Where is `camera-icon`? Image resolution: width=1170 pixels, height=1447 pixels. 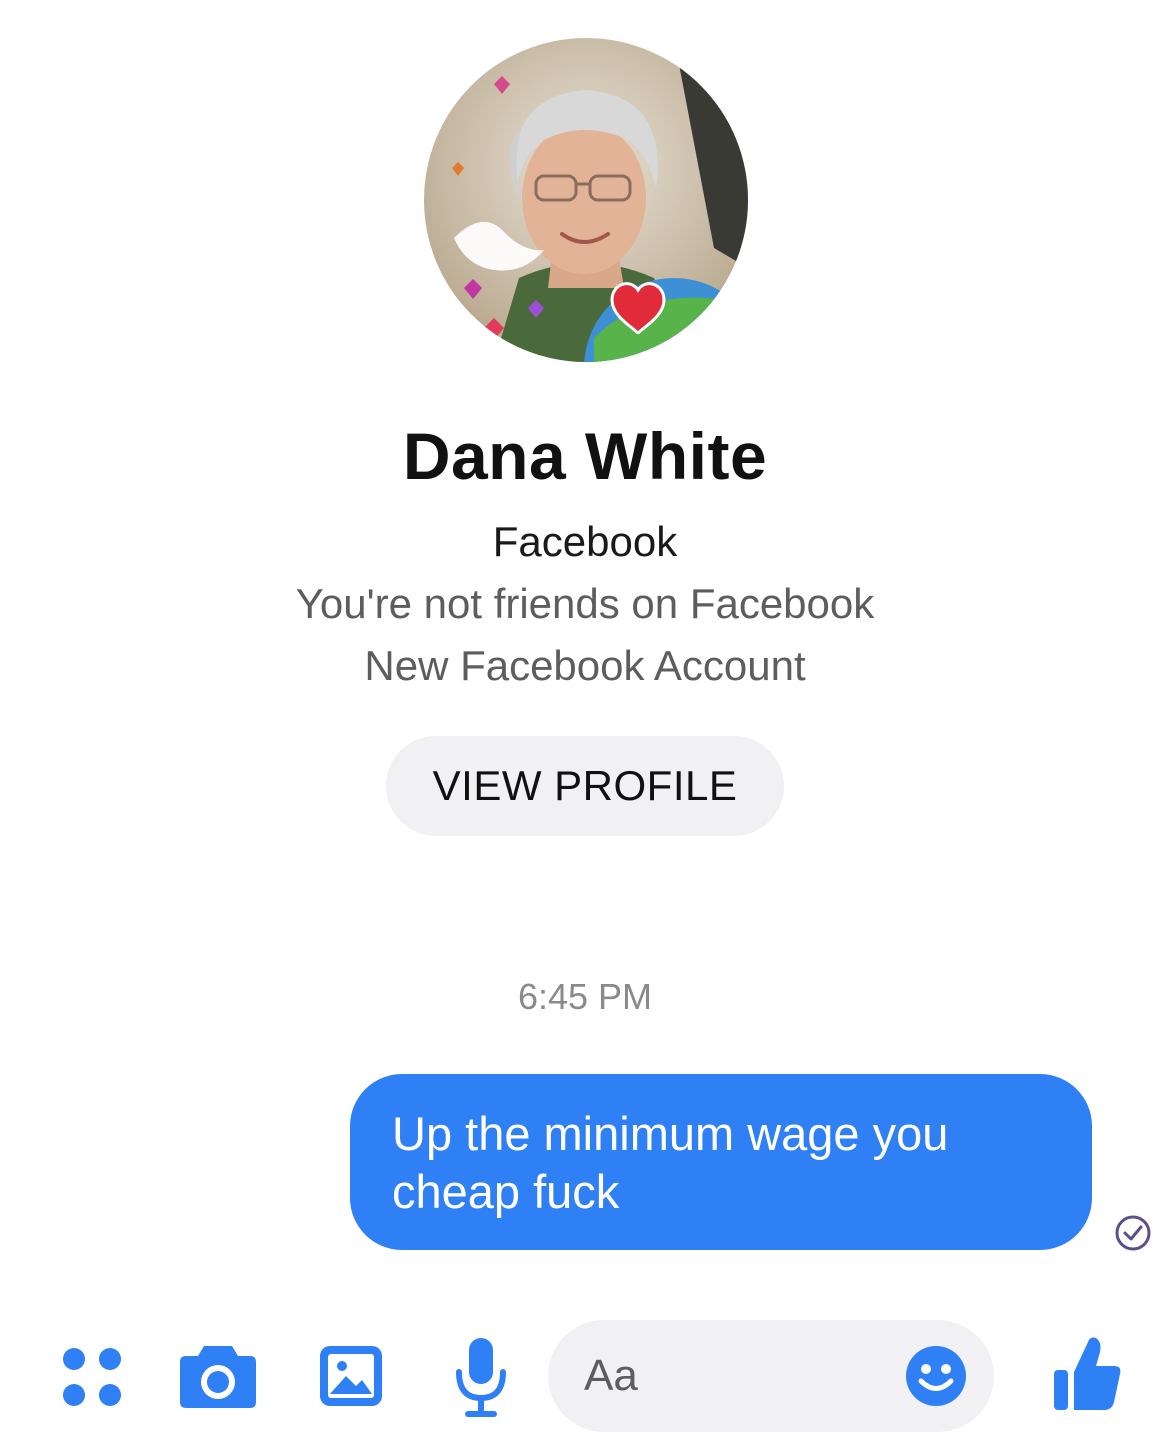 camera-icon is located at coordinates (218, 1376).